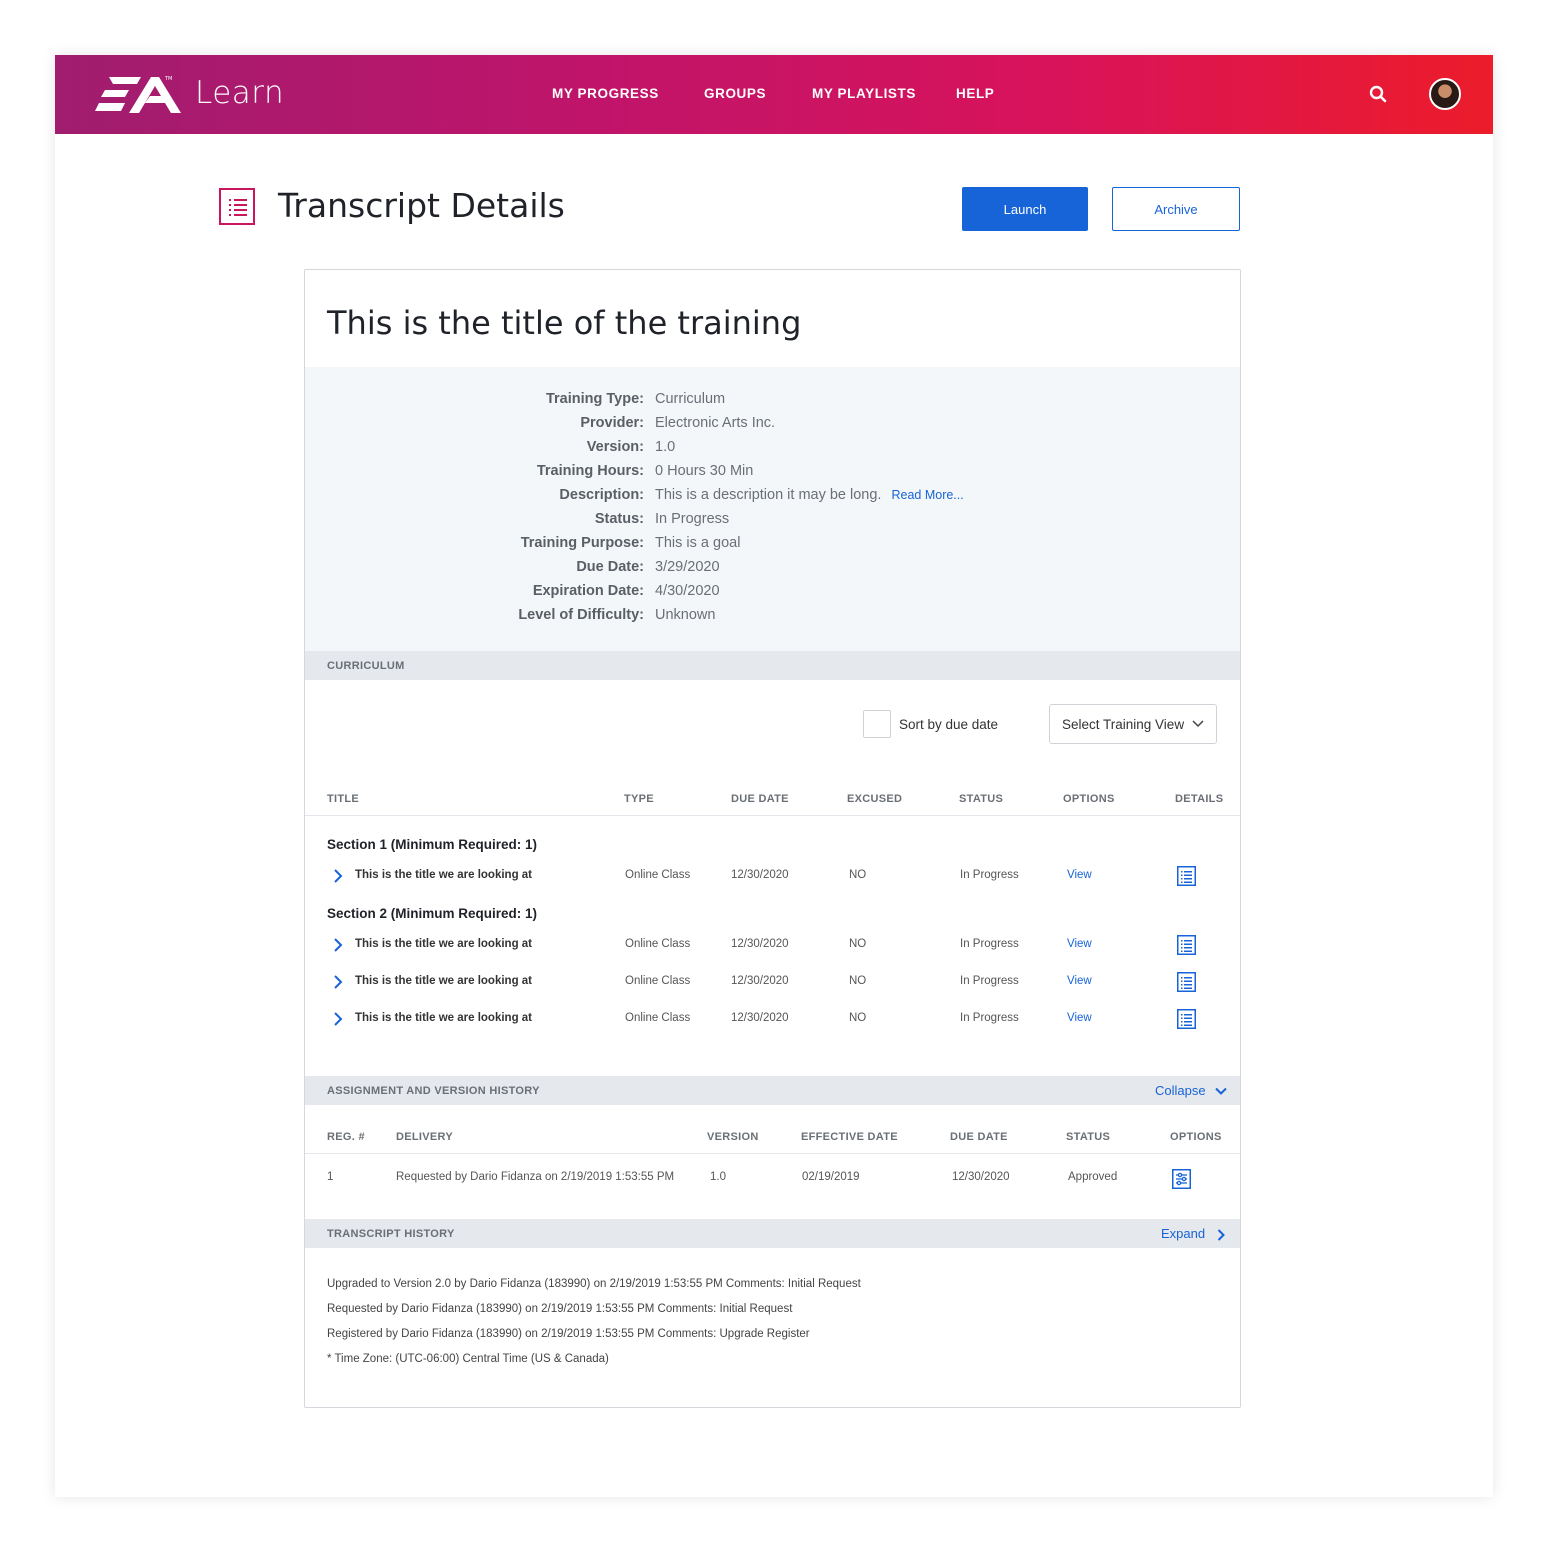 The height and width of the screenshot is (1552, 1548). What do you see at coordinates (1176, 209) in the screenshot?
I see `archive-button: Archive` at bounding box center [1176, 209].